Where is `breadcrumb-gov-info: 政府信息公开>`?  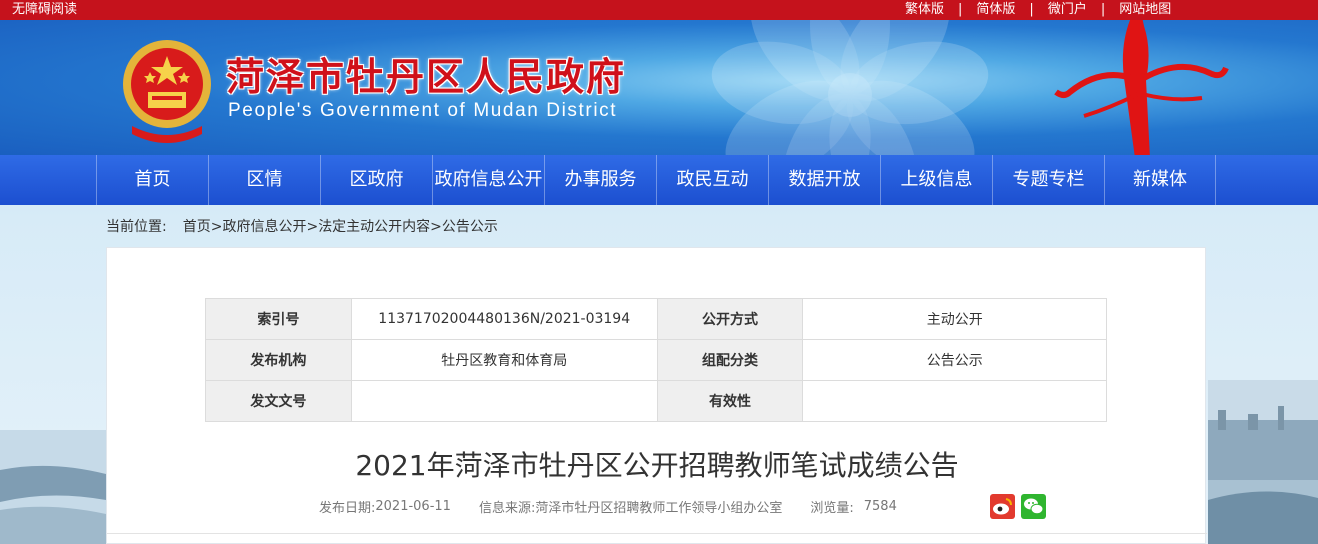 breadcrumb-gov-info: 政府信息公开> is located at coordinates (270, 227).